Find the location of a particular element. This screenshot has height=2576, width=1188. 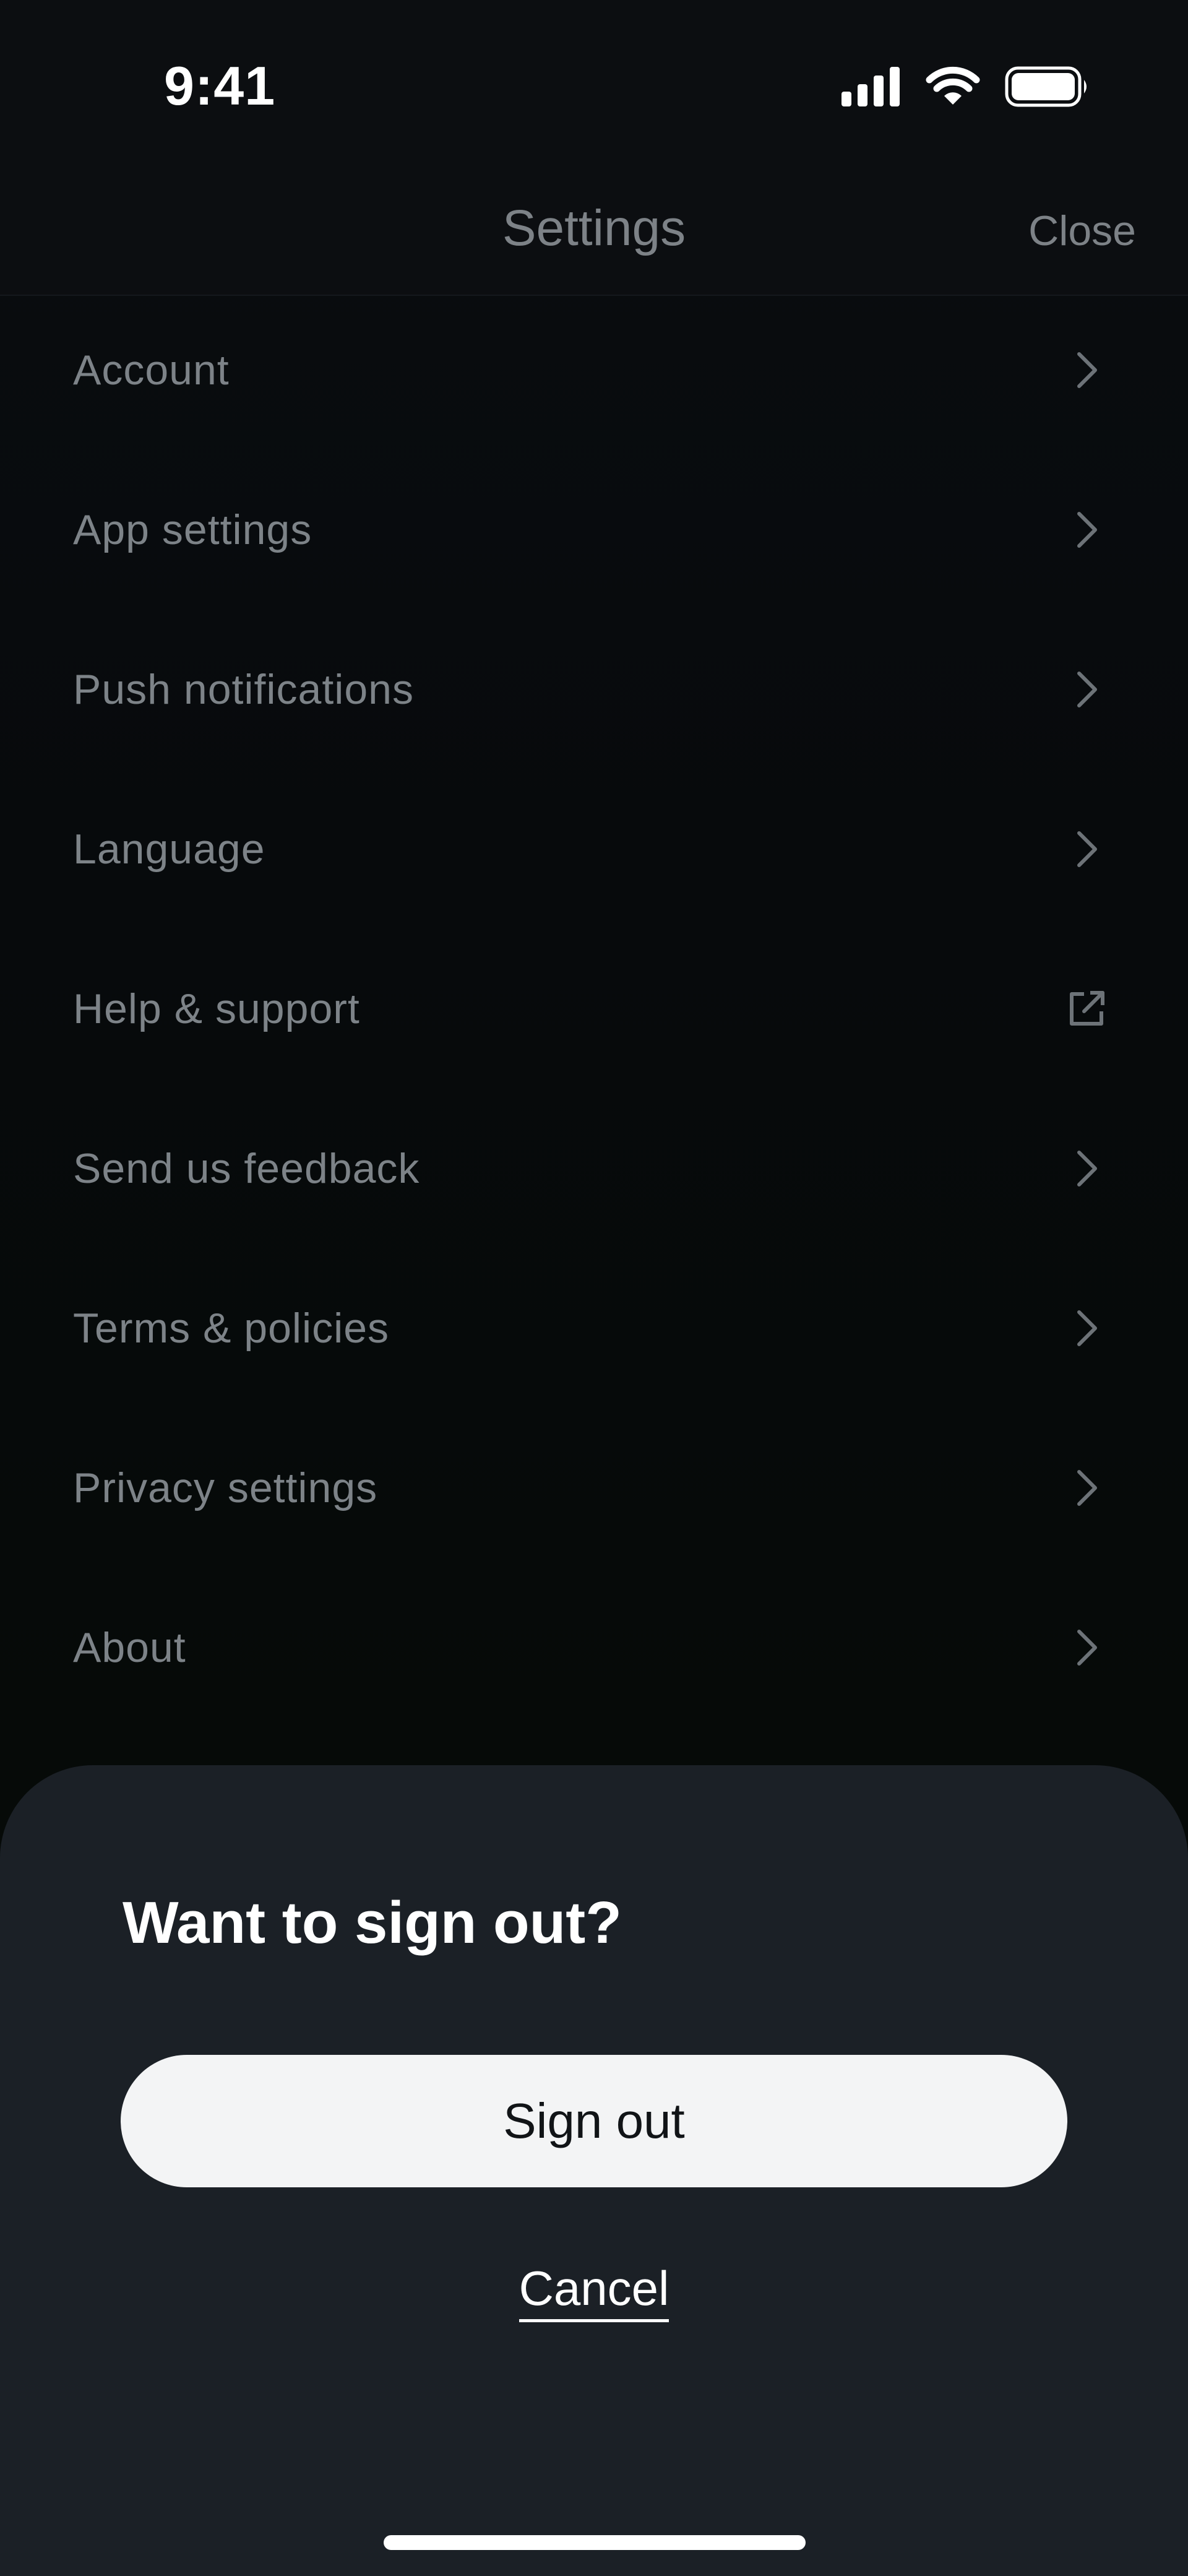

external-link-icon is located at coordinates (1087, 1008).